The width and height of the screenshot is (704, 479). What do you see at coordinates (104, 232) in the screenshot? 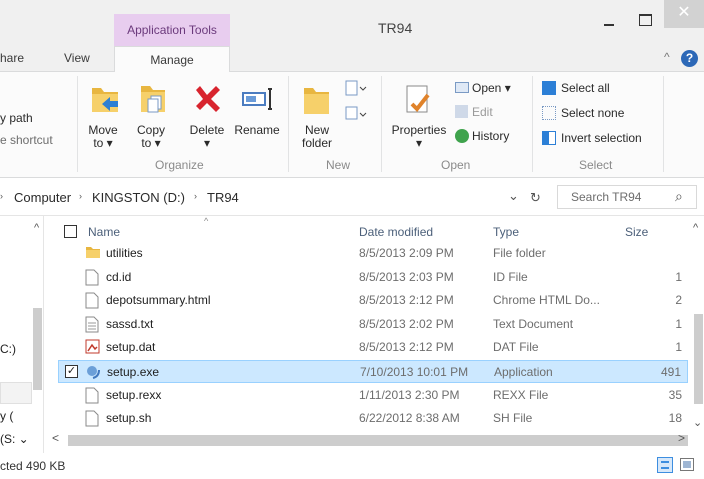
I see `column-header-name: Name` at bounding box center [104, 232].